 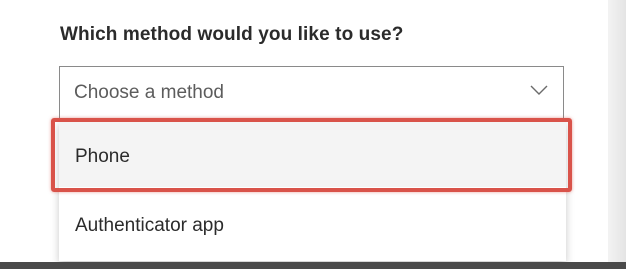 What do you see at coordinates (232, 34) in the screenshot?
I see `method-question-label: Which method would you like to use?` at bounding box center [232, 34].